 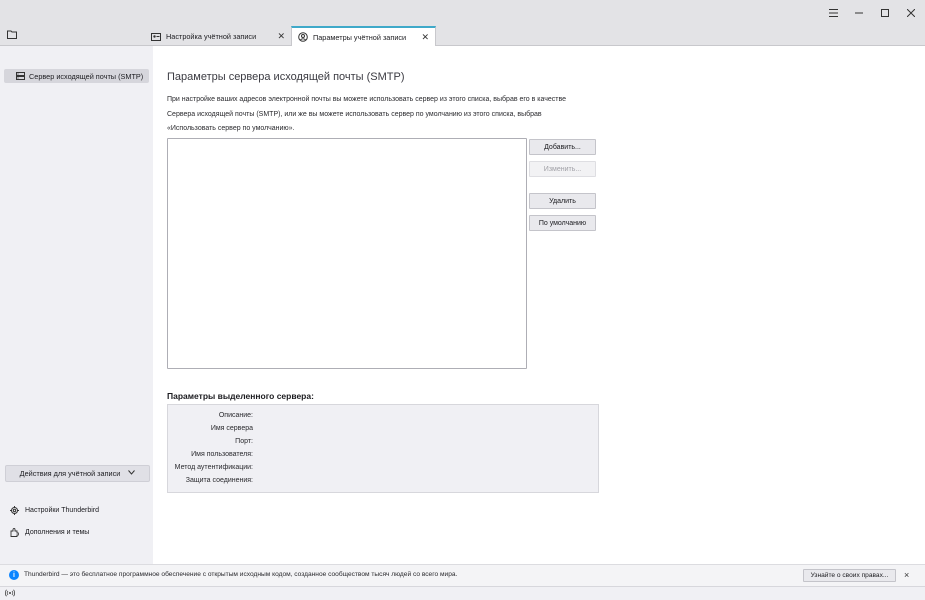 What do you see at coordinates (70, 473) in the screenshot?
I see `account-actions-label: Действия для учётной записи` at bounding box center [70, 473].